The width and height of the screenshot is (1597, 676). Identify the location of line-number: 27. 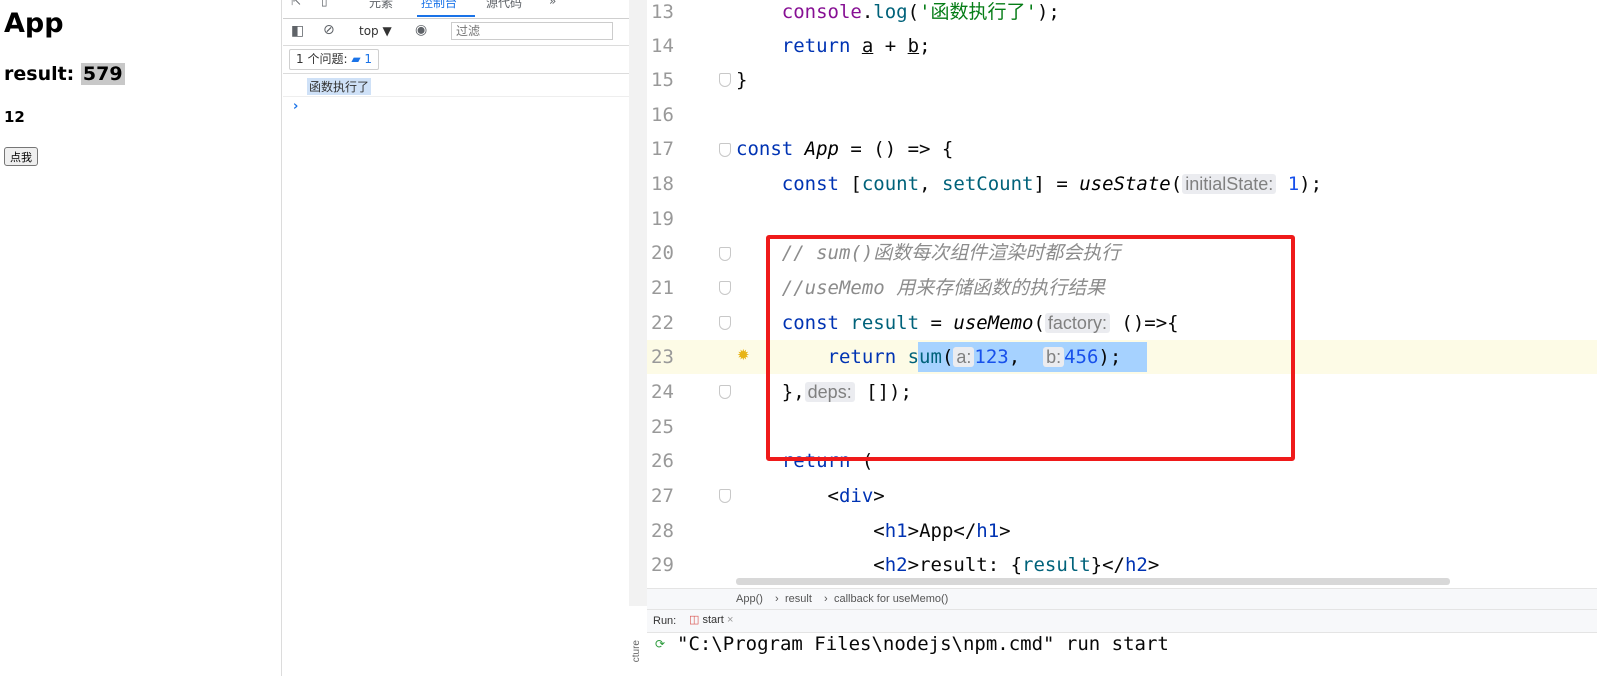
(662, 496).